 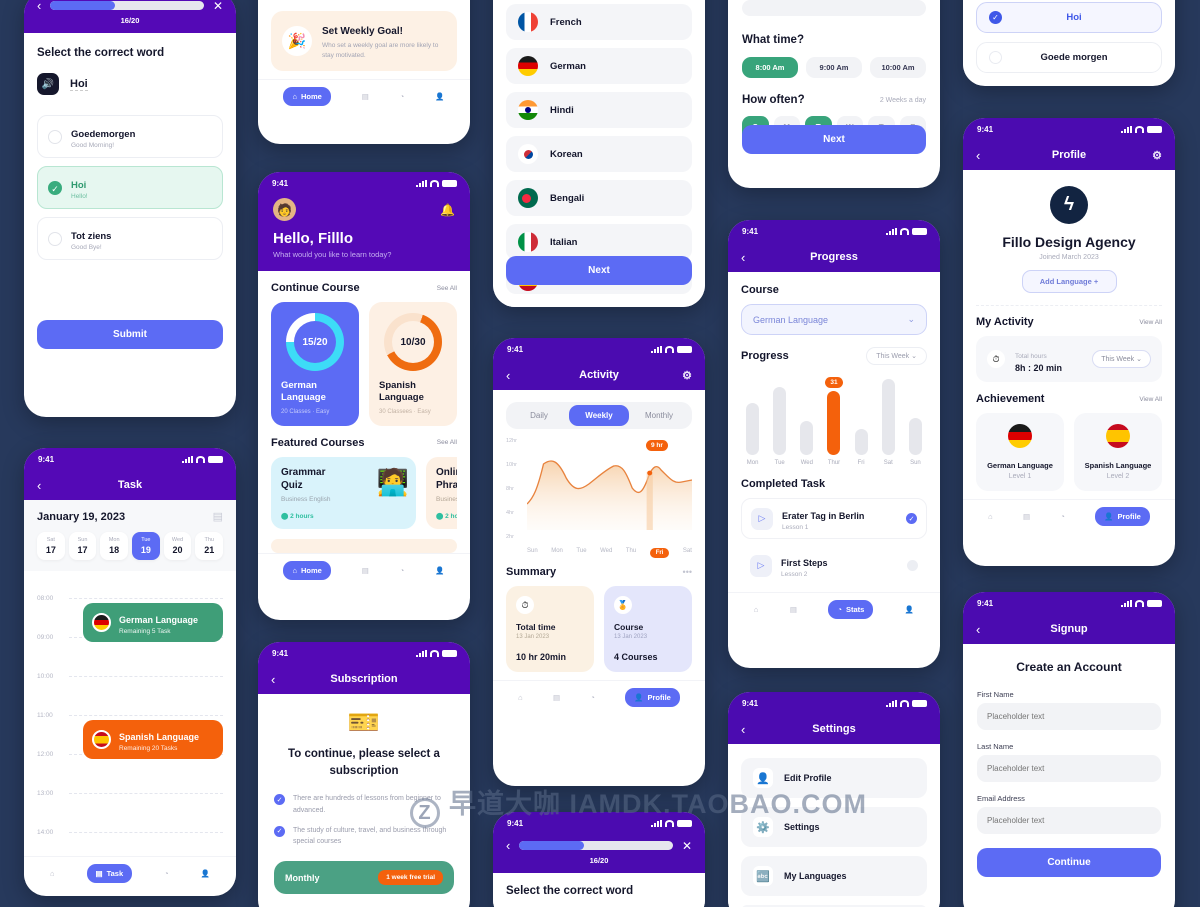 What do you see at coordinates (911, 319) in the screenshot?
I see `chevron-down-icon: ⌄` at bounding box center [911, 319].